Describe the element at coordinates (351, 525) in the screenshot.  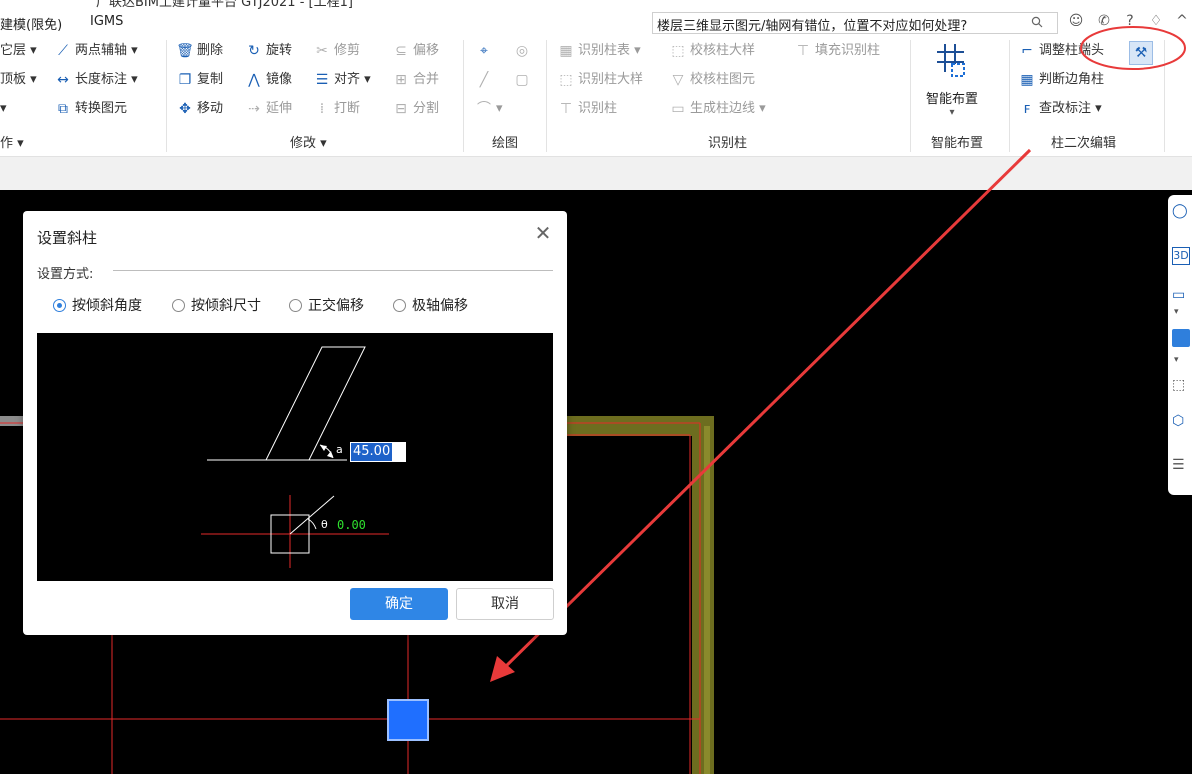
I see `theta-value: 0.00` at that location.